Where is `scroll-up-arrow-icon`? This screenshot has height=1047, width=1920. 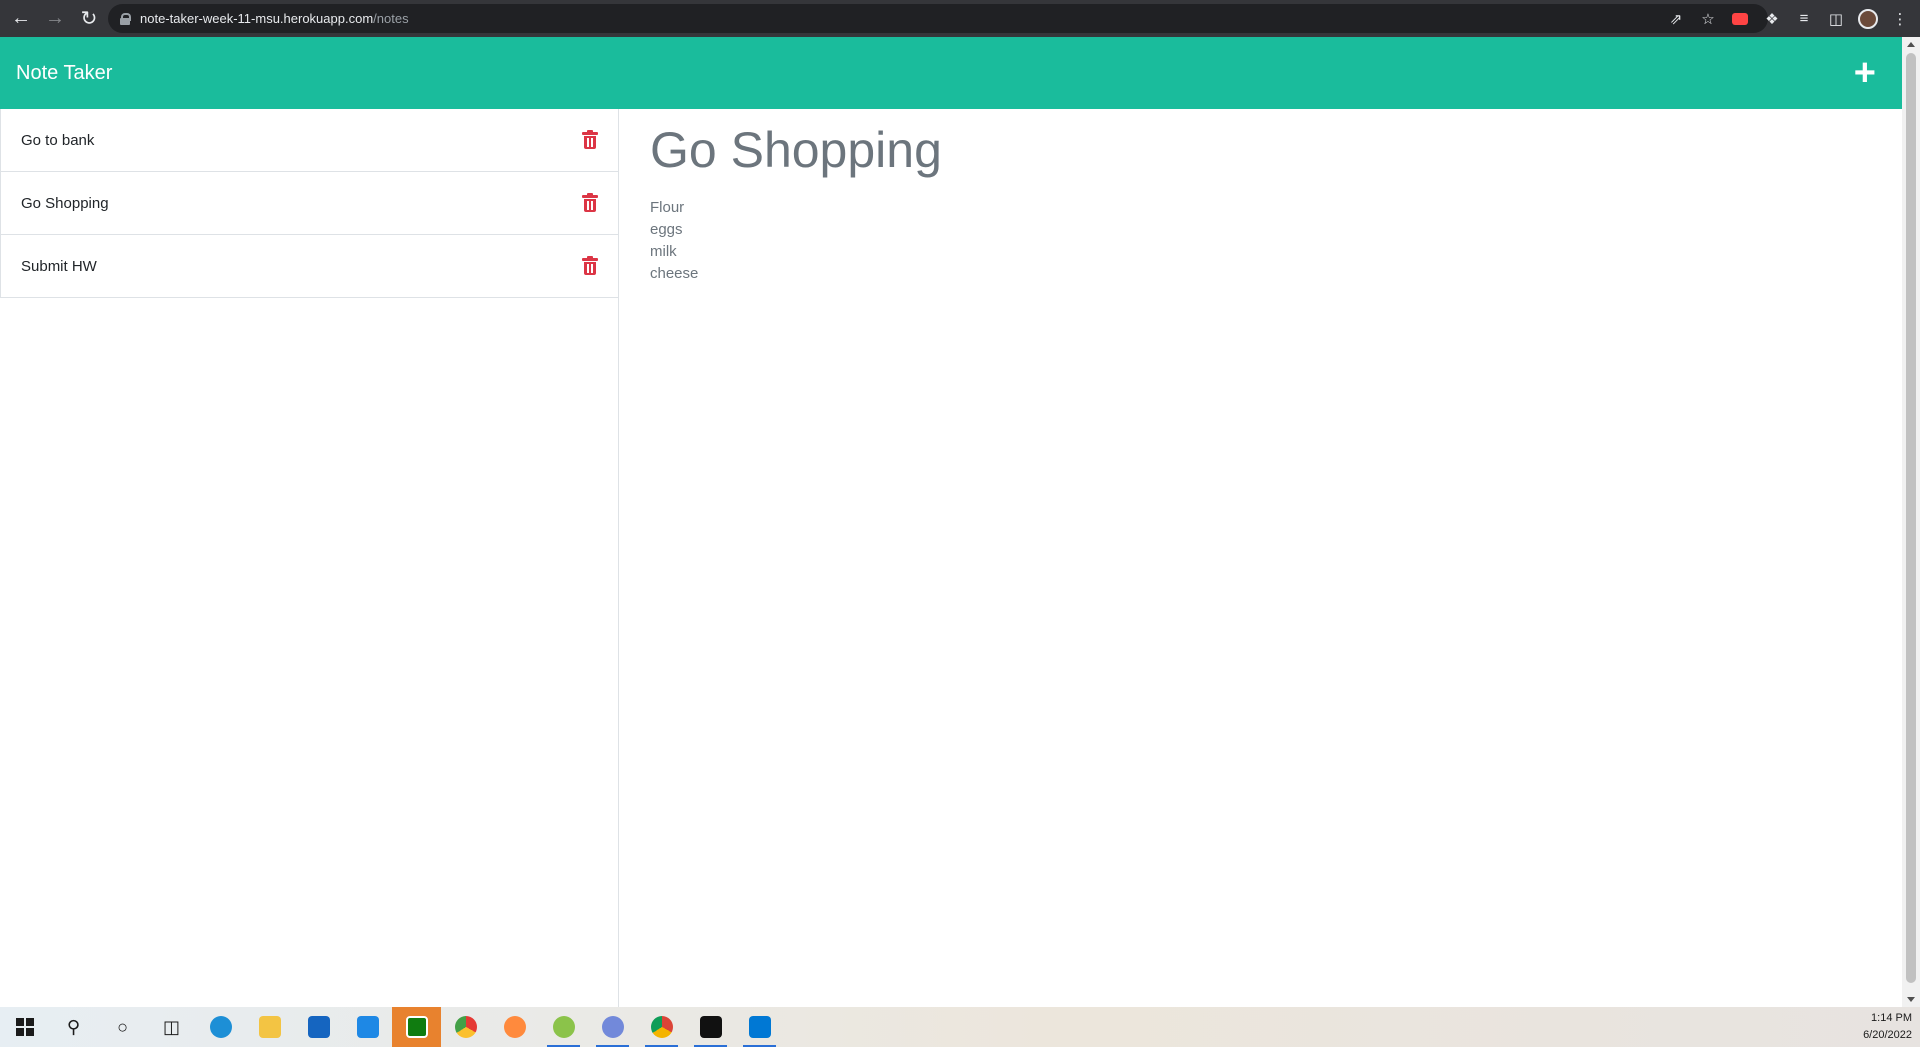 scroll-up-arrow-icon is located at coordinates (1911, 44).